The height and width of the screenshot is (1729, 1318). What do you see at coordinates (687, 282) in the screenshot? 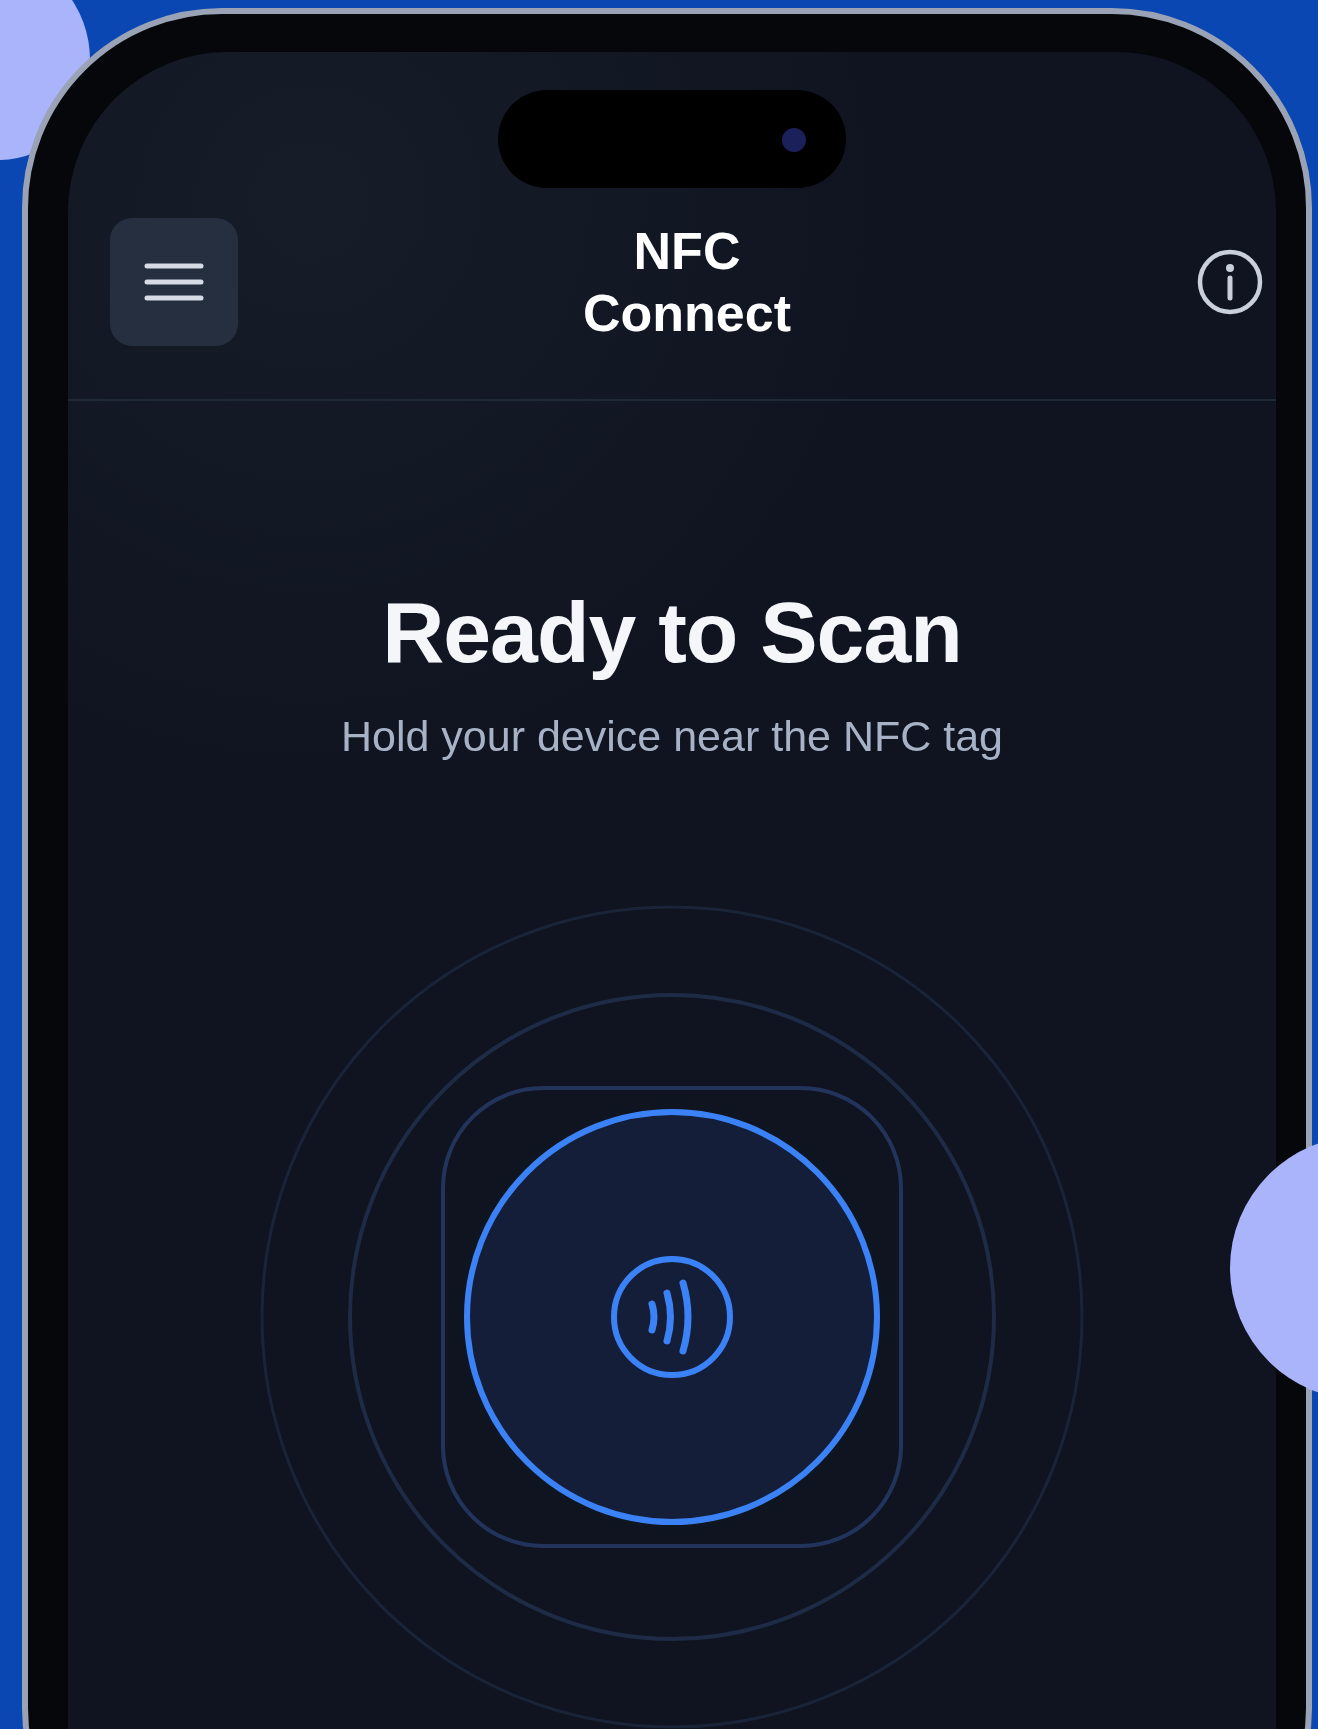
I see `app-title: NFC Connect` at bounding box center [687, 282].